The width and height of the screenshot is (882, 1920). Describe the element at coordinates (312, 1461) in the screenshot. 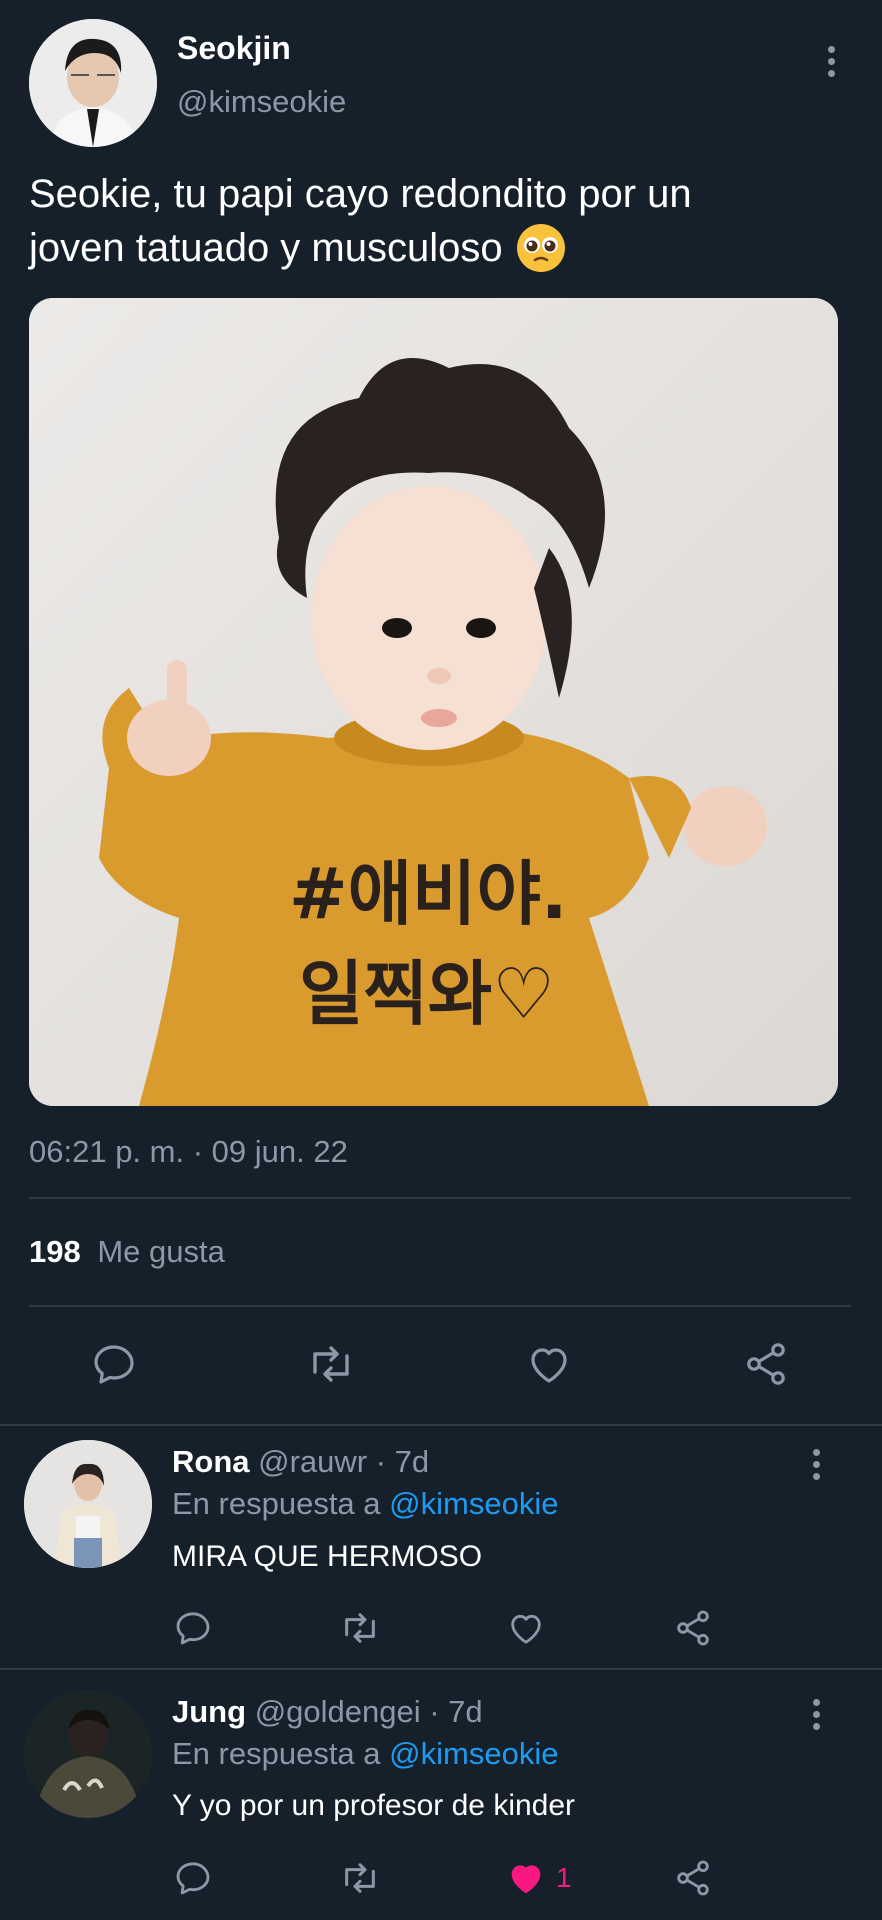

I see `reply-author-handle: @rauwr` at that location.